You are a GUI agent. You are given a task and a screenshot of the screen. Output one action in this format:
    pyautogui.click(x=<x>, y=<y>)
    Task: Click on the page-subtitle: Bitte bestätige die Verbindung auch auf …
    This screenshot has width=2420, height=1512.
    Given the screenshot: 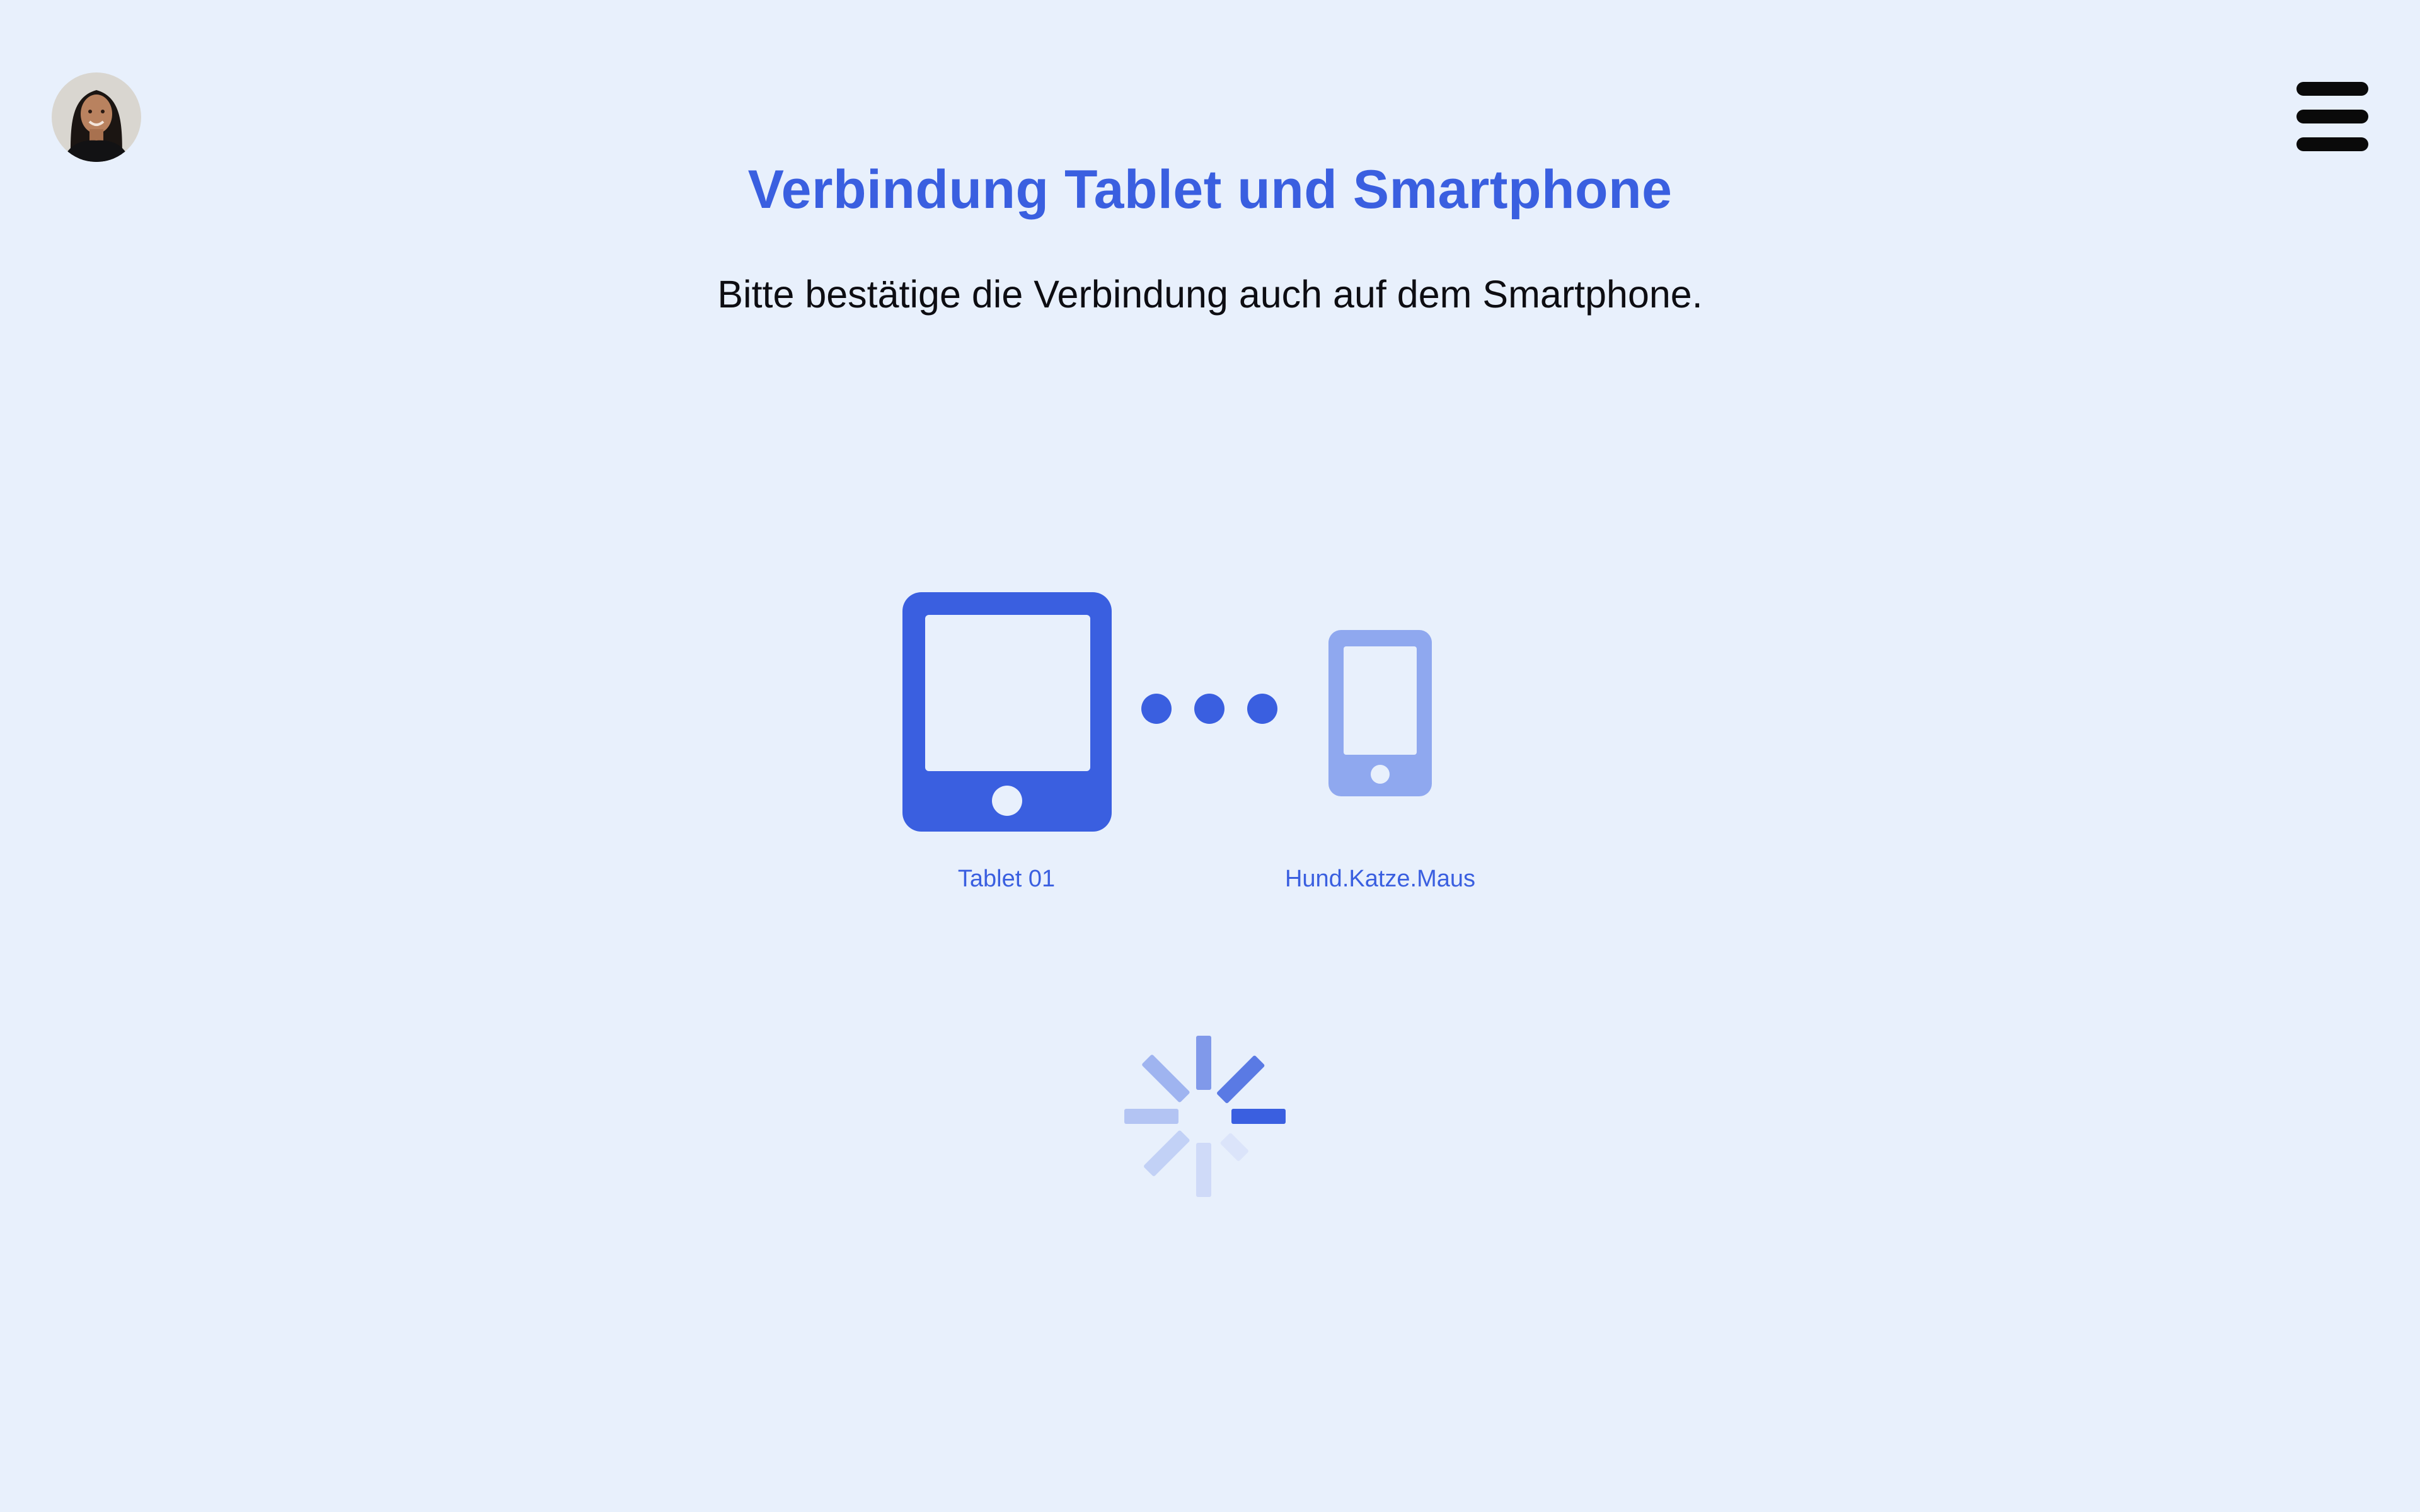 What is the action you would take?
    pyautogui.click(x=1210, y=294)
    